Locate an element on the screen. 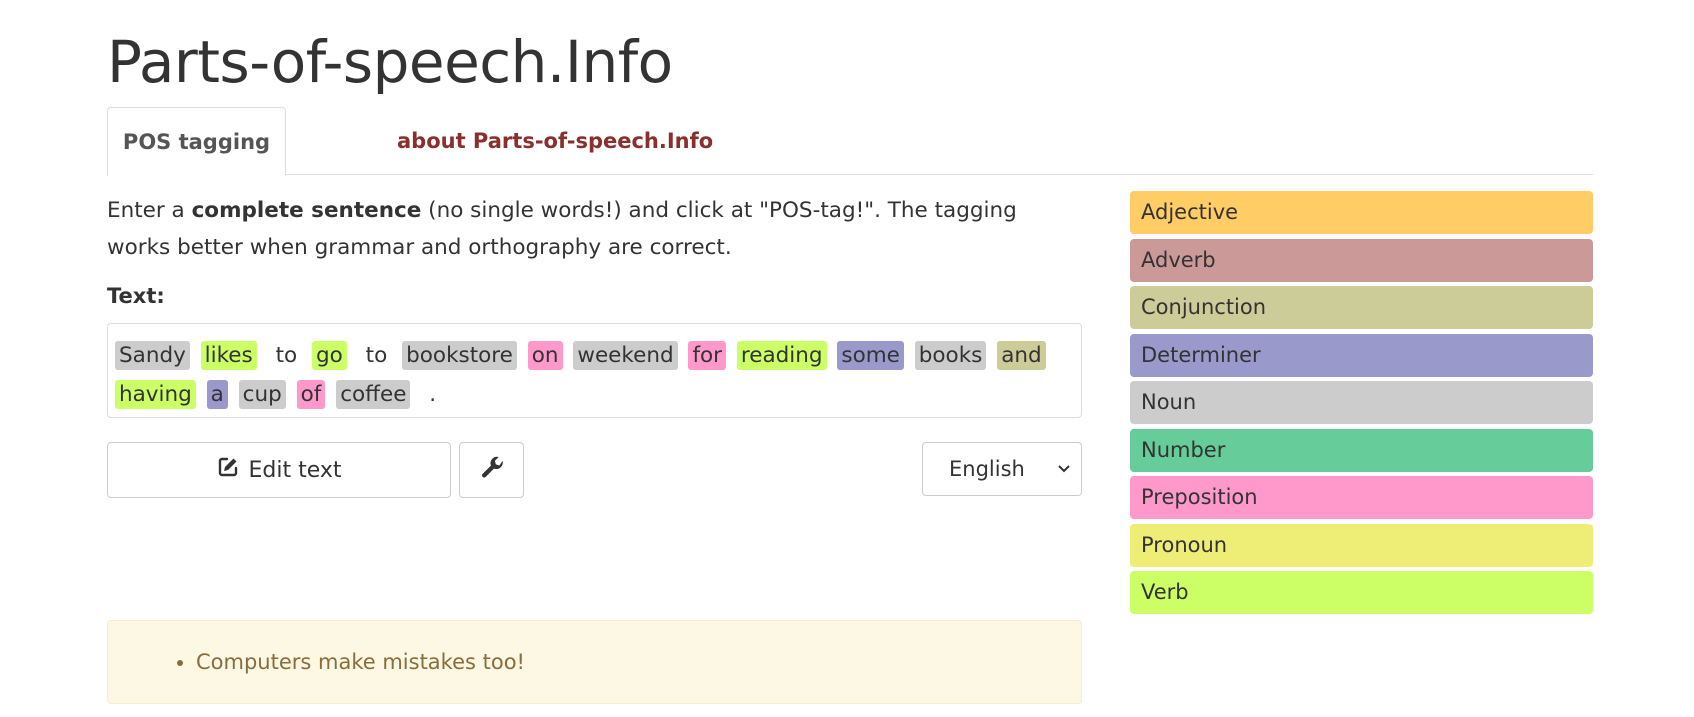 The height and width of the screenshot is (717, 1694). token-preposition: for is located at coordinates (707, 355).